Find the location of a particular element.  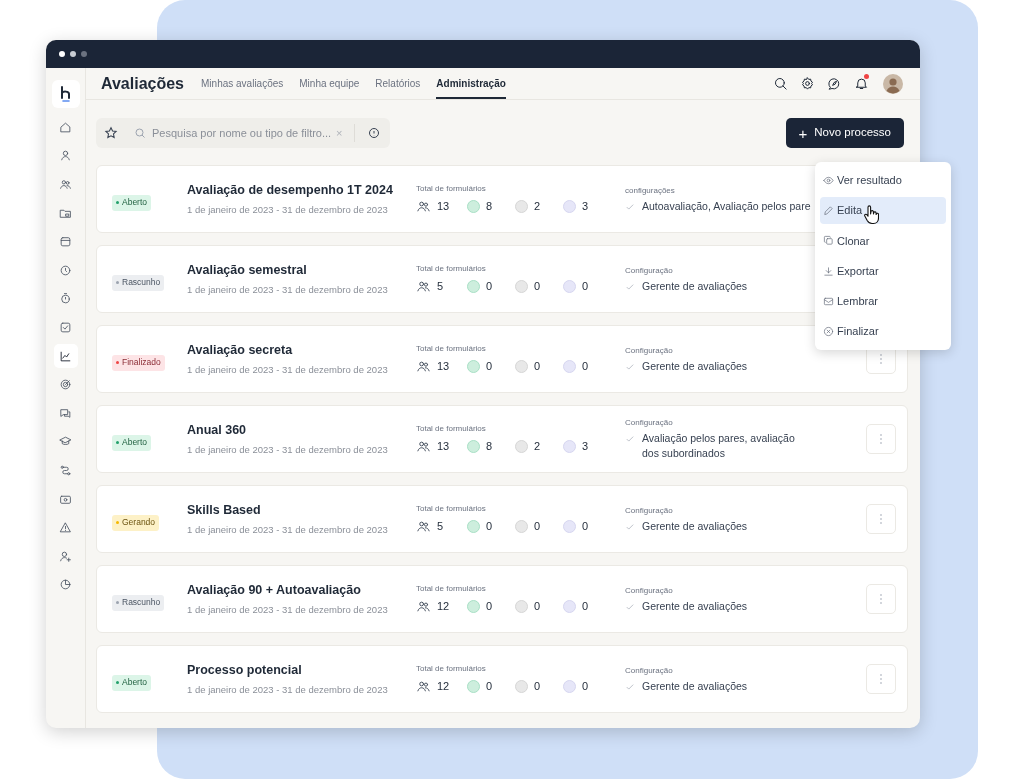

config-text: Avaliação pelos pares, avaliação dos subordinados is located at coordinates (718, 446).